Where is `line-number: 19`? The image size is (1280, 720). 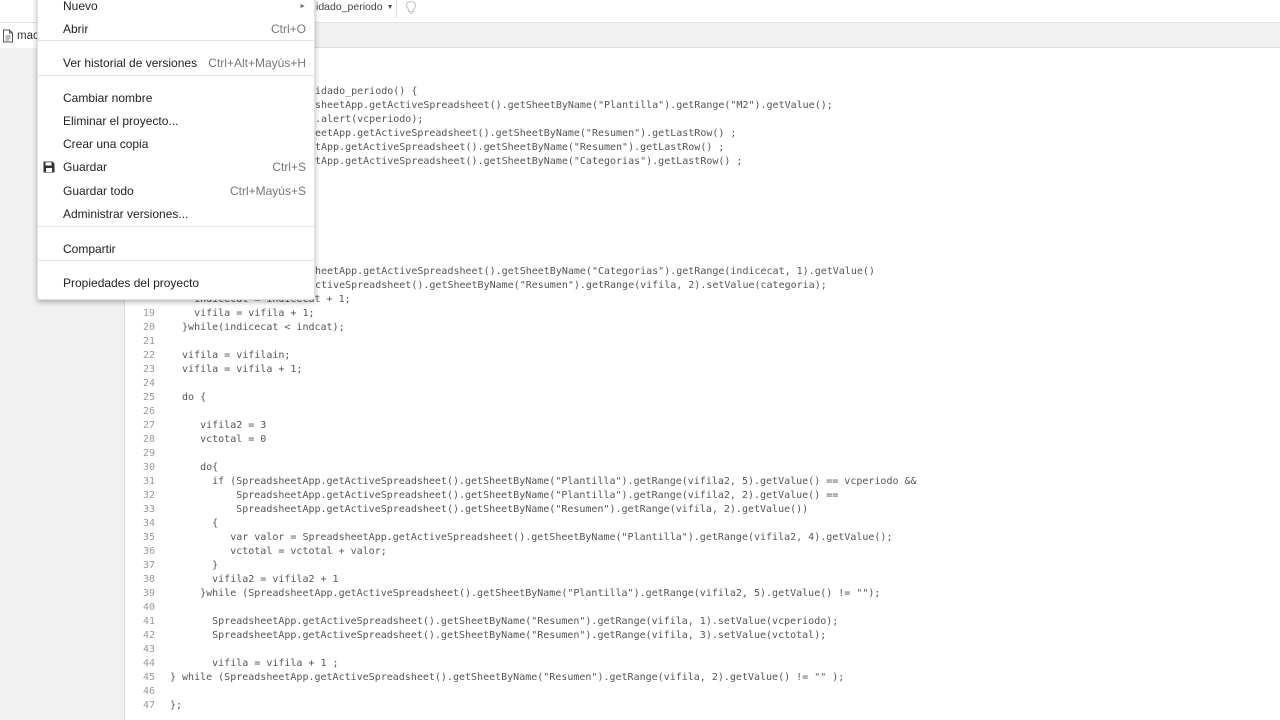 line-number: 19 is located at coordinates (148, 313).